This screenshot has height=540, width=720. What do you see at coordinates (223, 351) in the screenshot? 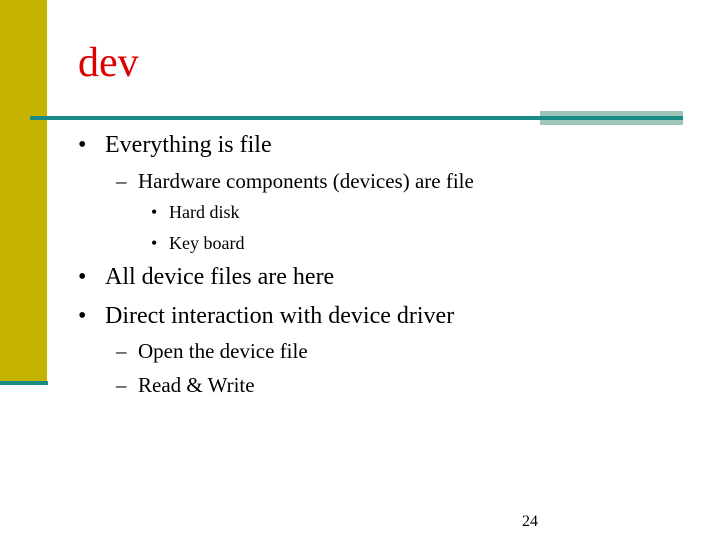
I see `bullet-text: Open the device file` at bounding box center [223, 351].